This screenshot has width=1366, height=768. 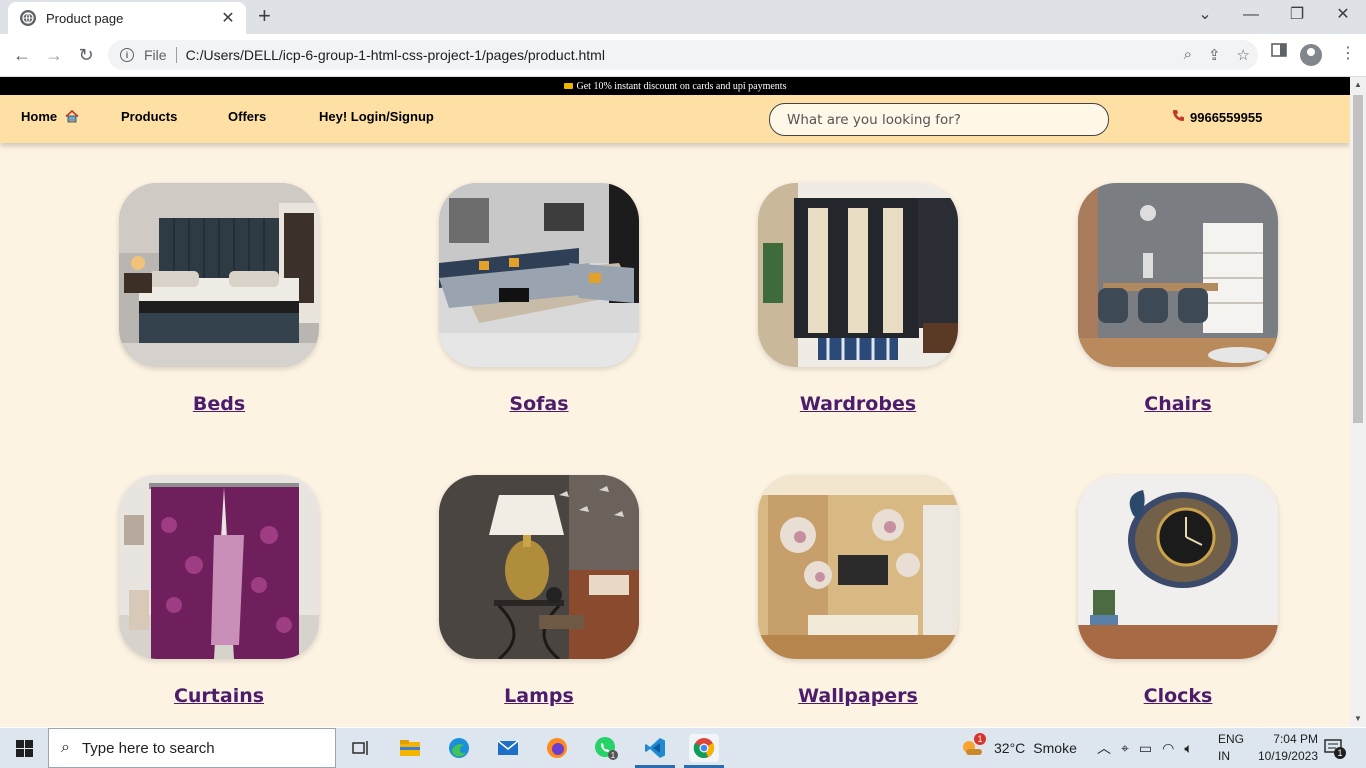 What do you see at coordinates (704, 748) in the screenshot?
I see `chrome-icon` at bounding box center [704, 748].